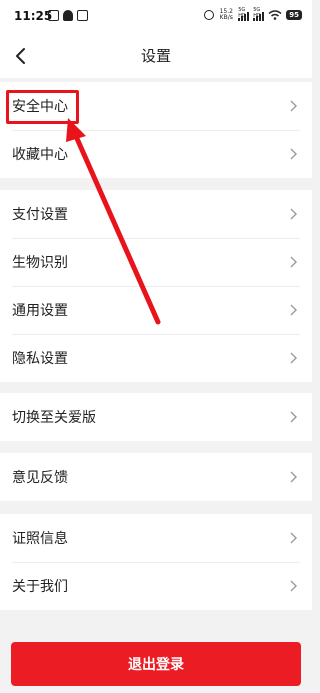 This screenshot has width=320, height=693. Describe the element at coordinates (275, 15) in the screenshot. I see `wifi-icon` at that location.